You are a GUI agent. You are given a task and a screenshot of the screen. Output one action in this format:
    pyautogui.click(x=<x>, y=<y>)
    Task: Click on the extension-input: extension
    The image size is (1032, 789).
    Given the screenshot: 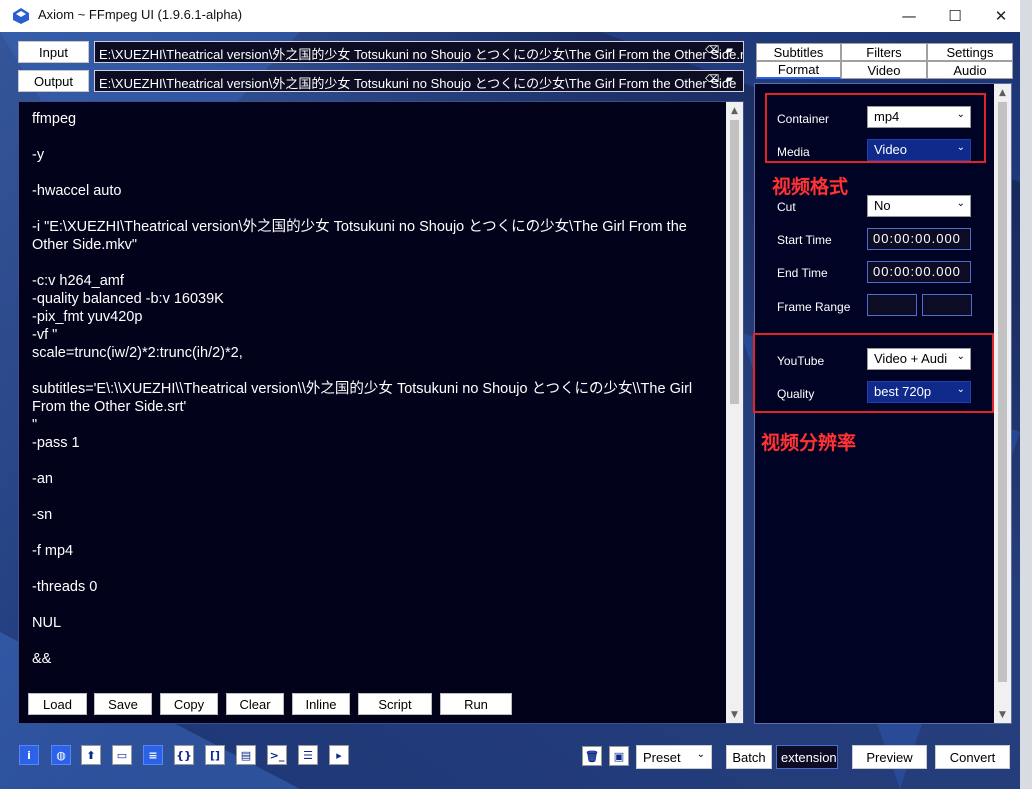 What is the action you would take?
    pyautogui.click(x=807, y=757)
    